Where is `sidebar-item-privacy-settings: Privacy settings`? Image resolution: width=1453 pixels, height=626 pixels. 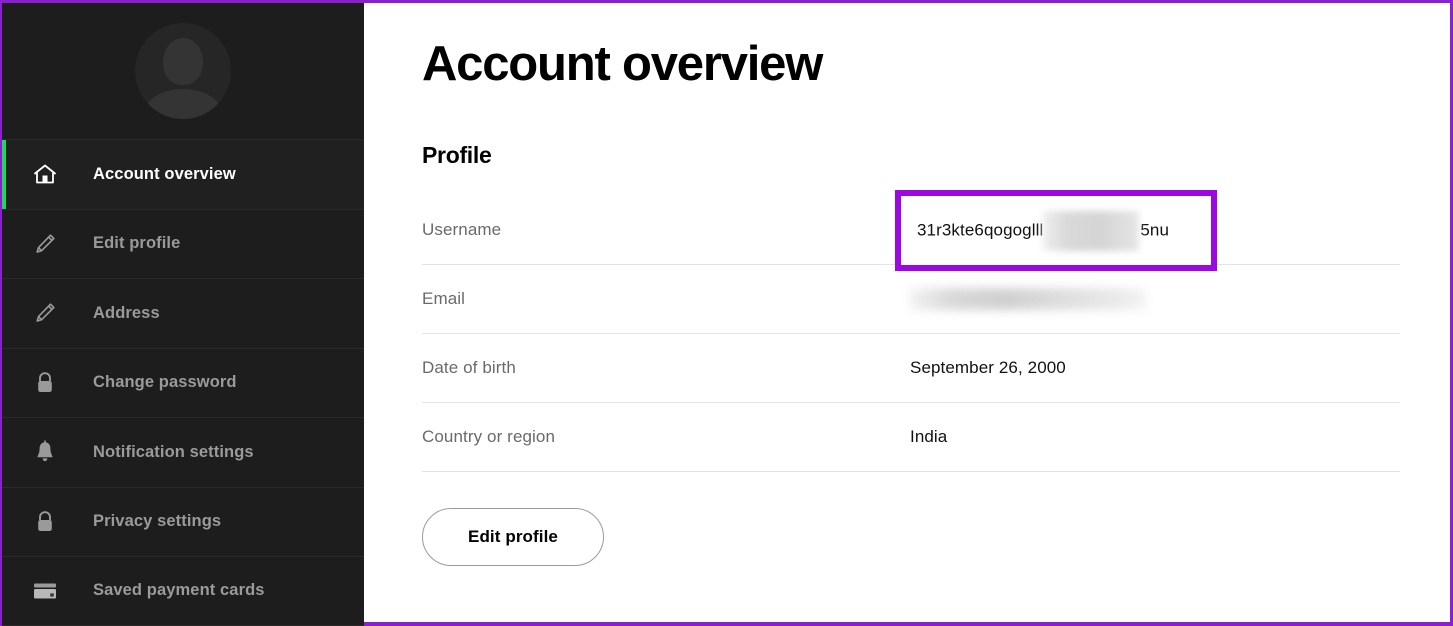 sidebar-item-privacy-settings: Privacy settings is located at coordinates (183, 521).